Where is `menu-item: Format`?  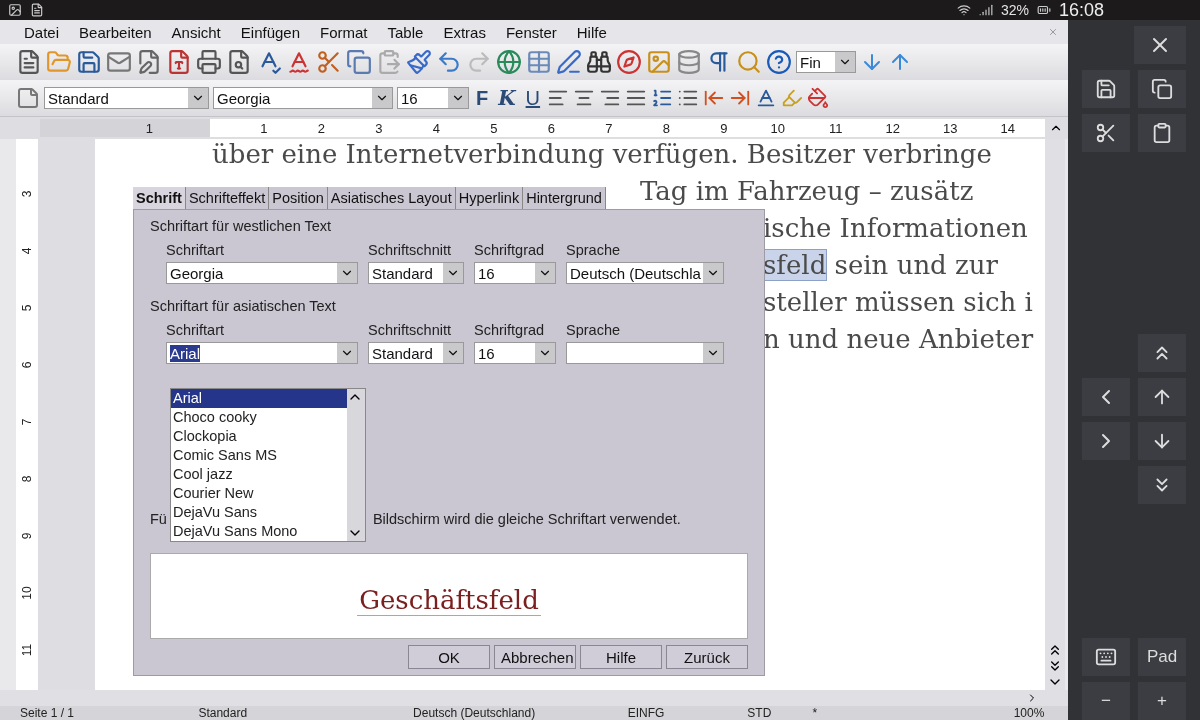
menu-item: Format is located at coordinates (344, 32).